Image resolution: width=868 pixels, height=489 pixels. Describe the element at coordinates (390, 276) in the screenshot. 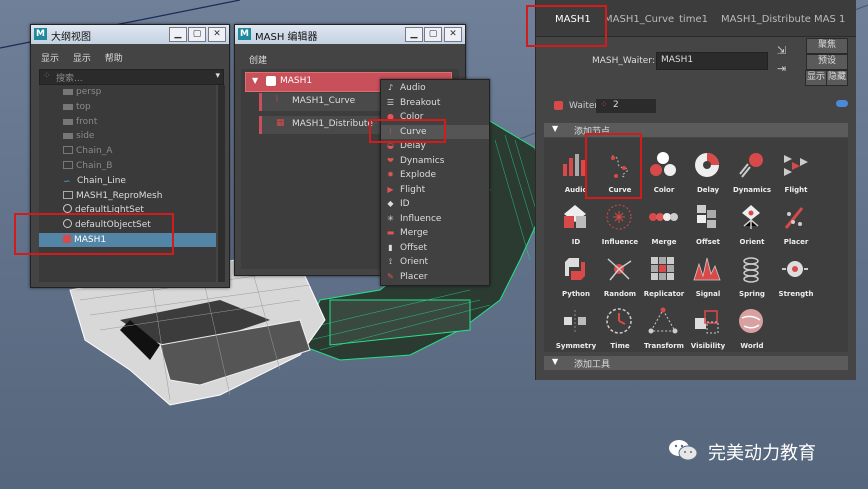

I see `placer-icon: ✎` at that location.